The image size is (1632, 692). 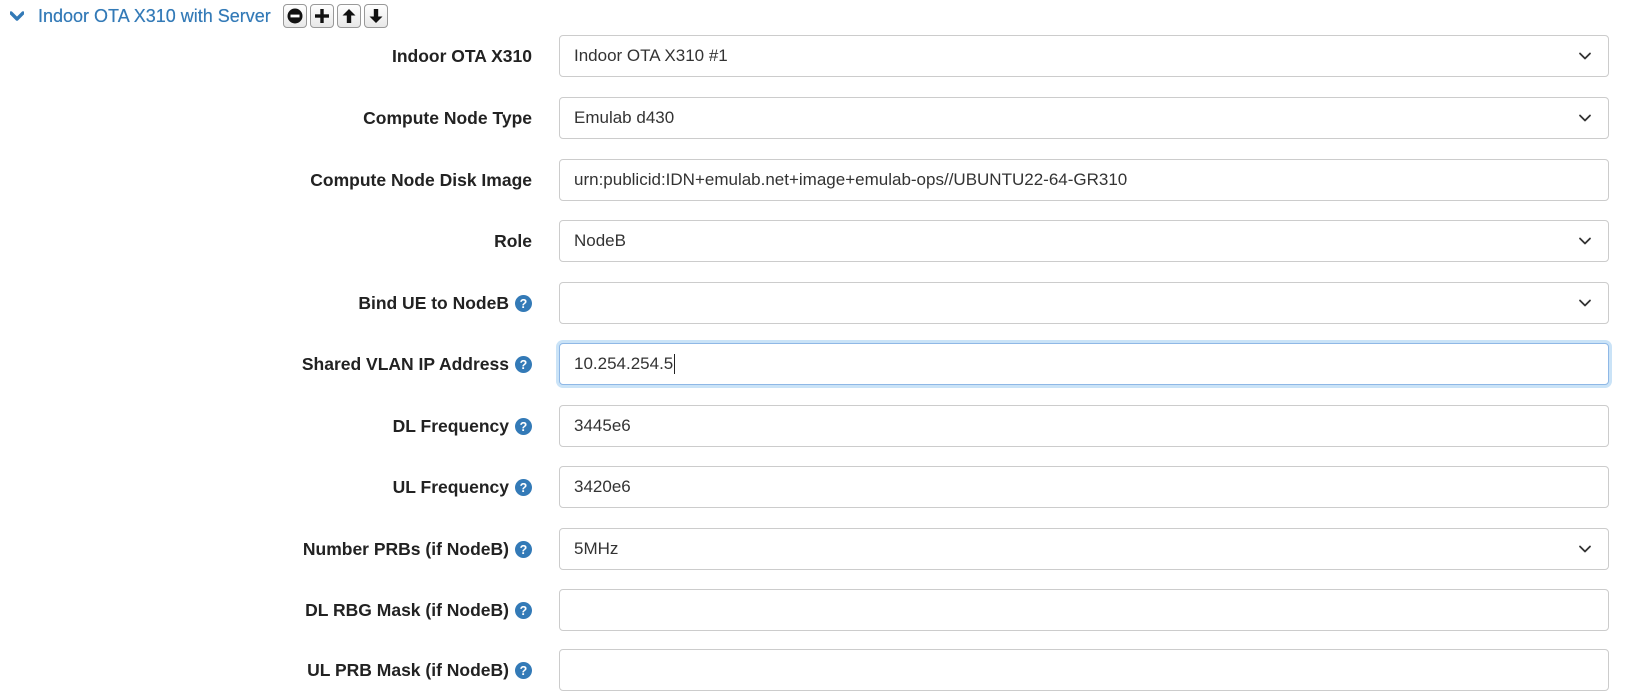 I want to click on form-row-dl-rbg-mask: DL RBG Mask (if NodeB) ?, so click(x=816, y=610).